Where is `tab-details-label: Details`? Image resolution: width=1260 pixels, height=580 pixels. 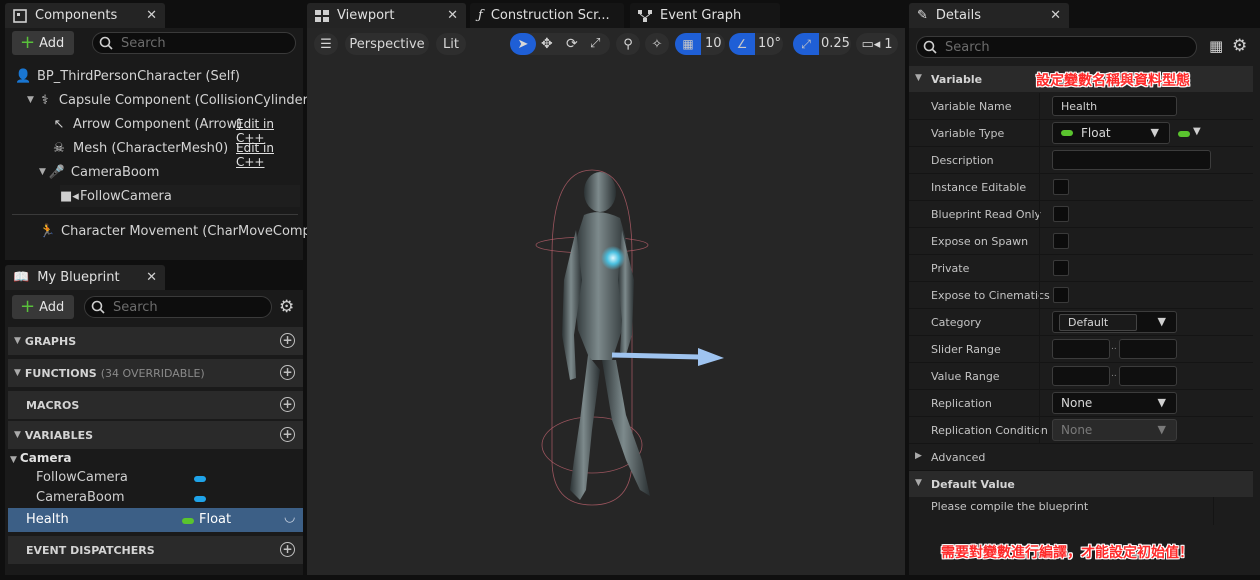 tab-details-label: Details is located at coordinates (958, 15).